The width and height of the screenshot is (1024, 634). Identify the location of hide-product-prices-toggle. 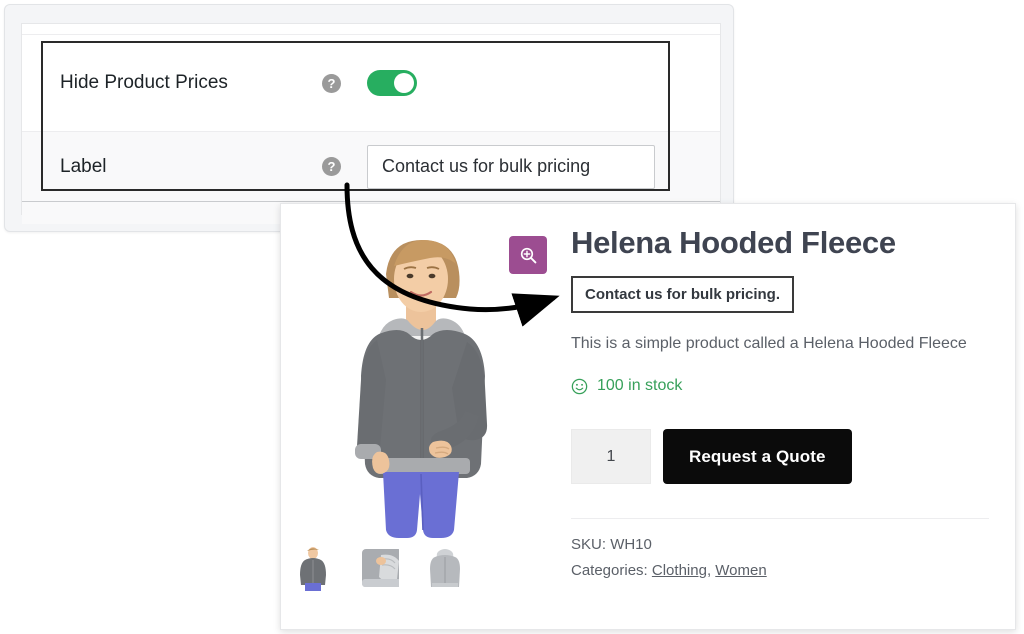
(392, 83).